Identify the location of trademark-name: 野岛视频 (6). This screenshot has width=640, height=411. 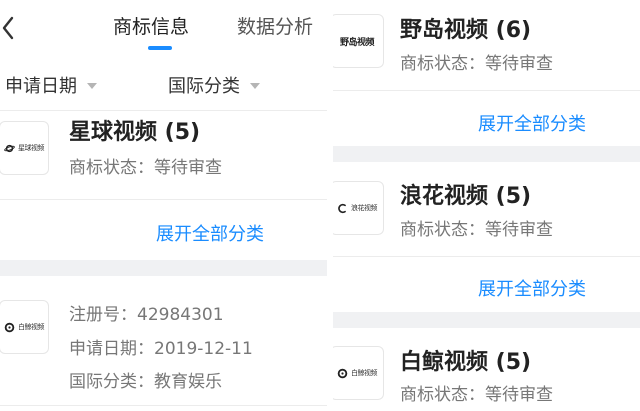
(465, 28).